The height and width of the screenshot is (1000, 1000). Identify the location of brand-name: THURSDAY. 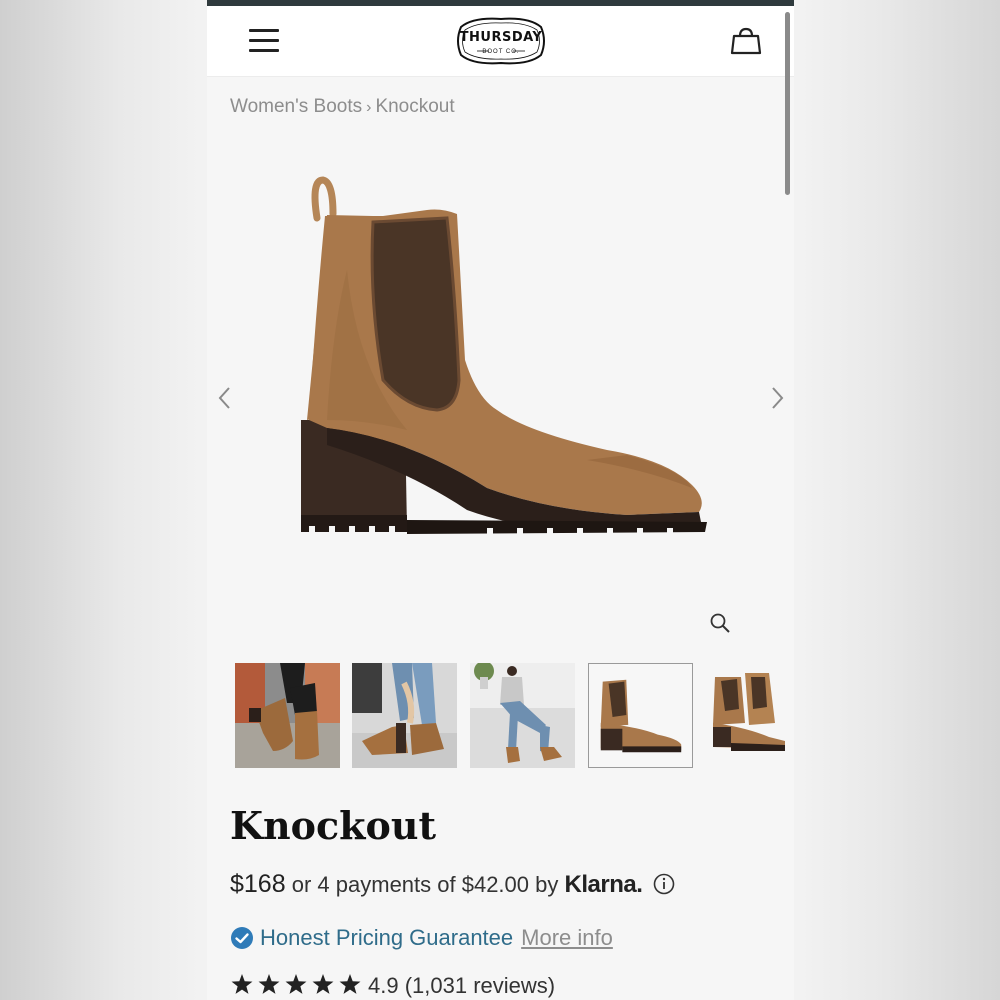
(501, 37).